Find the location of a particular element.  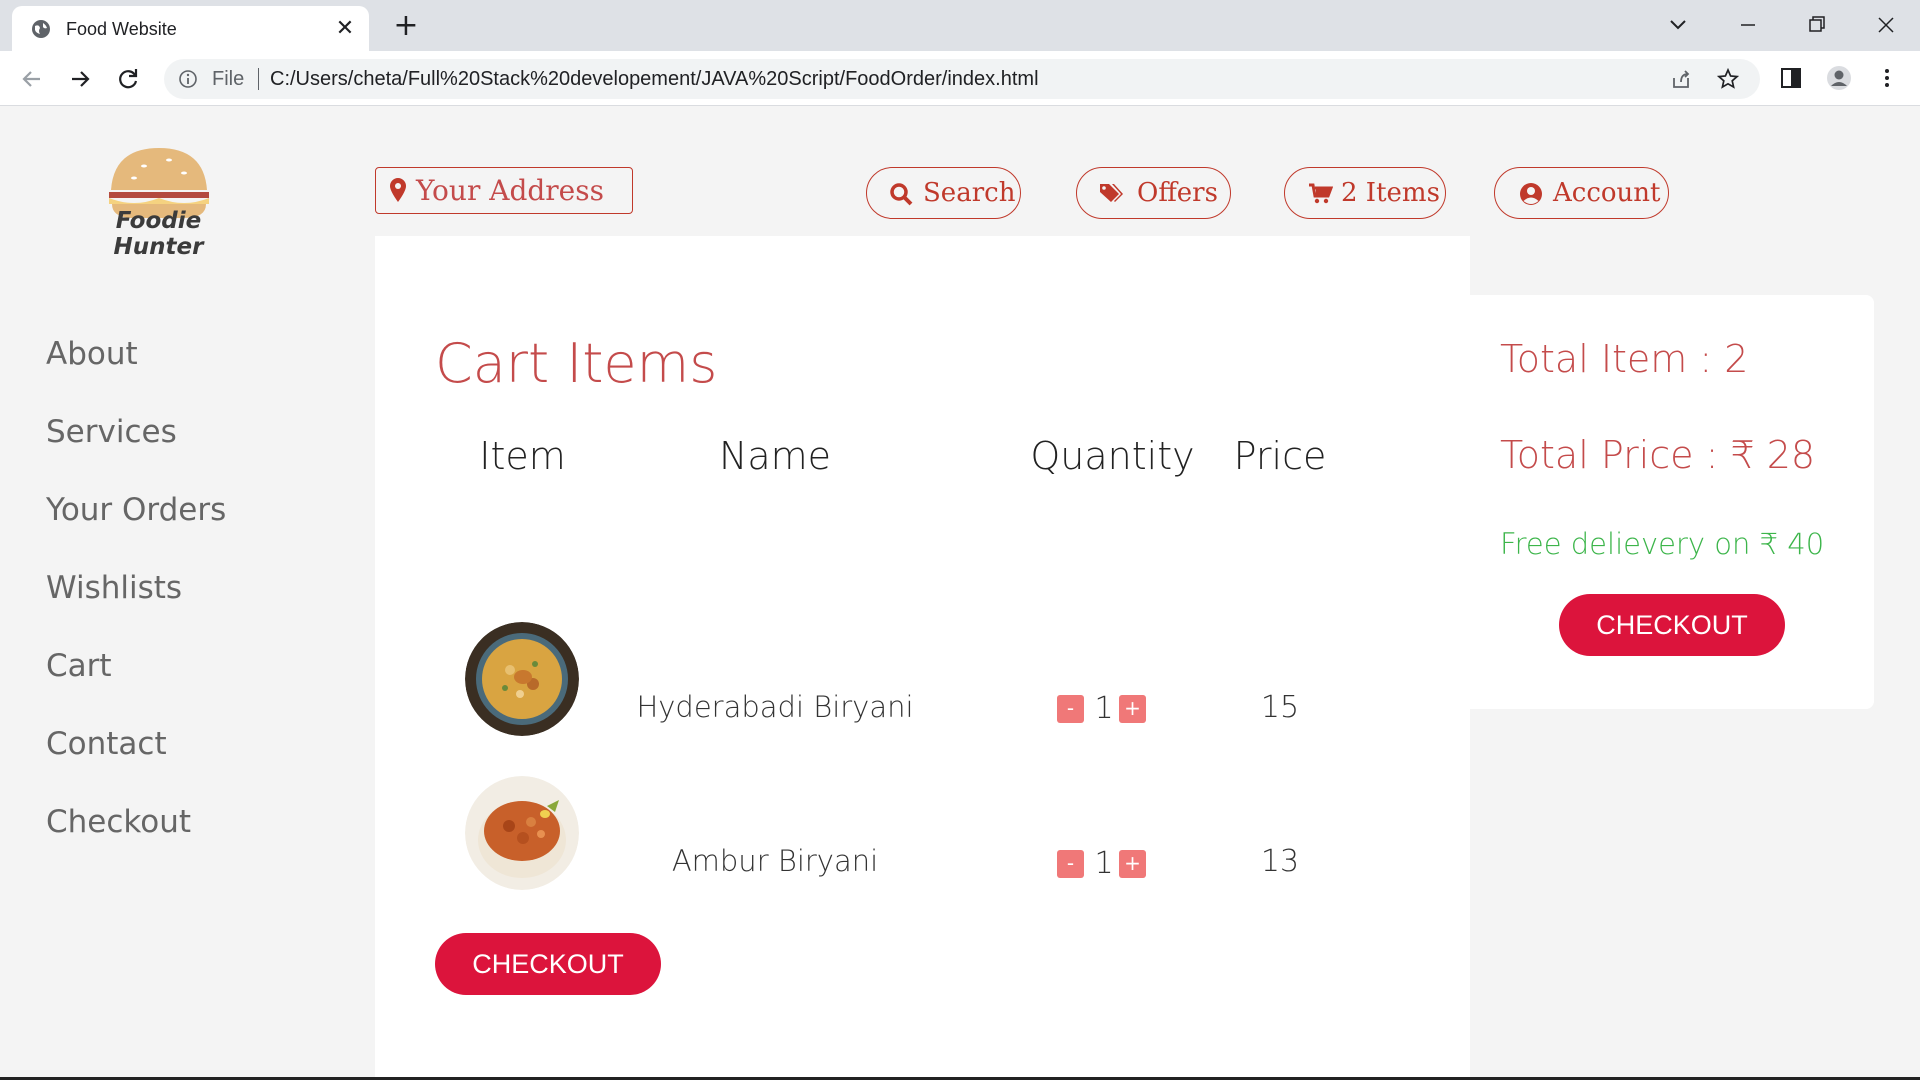

summary-checkout-button: CHECKOUT is located at coordinates (1672, 625).